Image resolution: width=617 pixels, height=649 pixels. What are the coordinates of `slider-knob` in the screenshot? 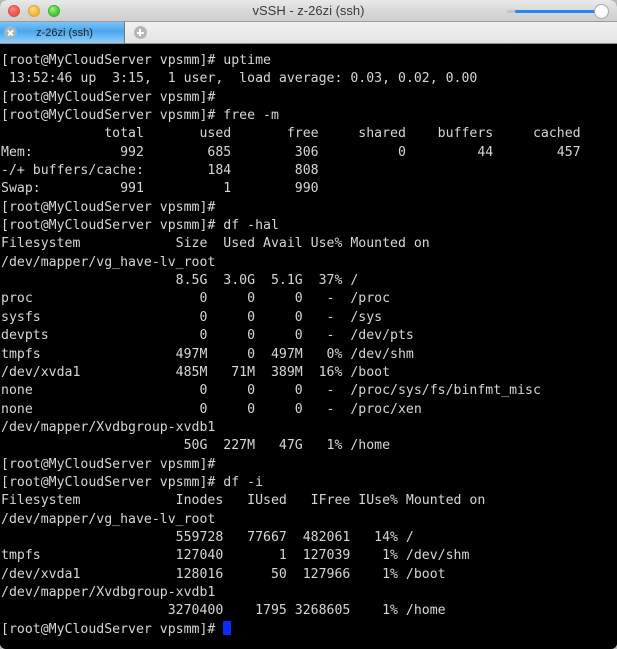 It's located at (601, 11).